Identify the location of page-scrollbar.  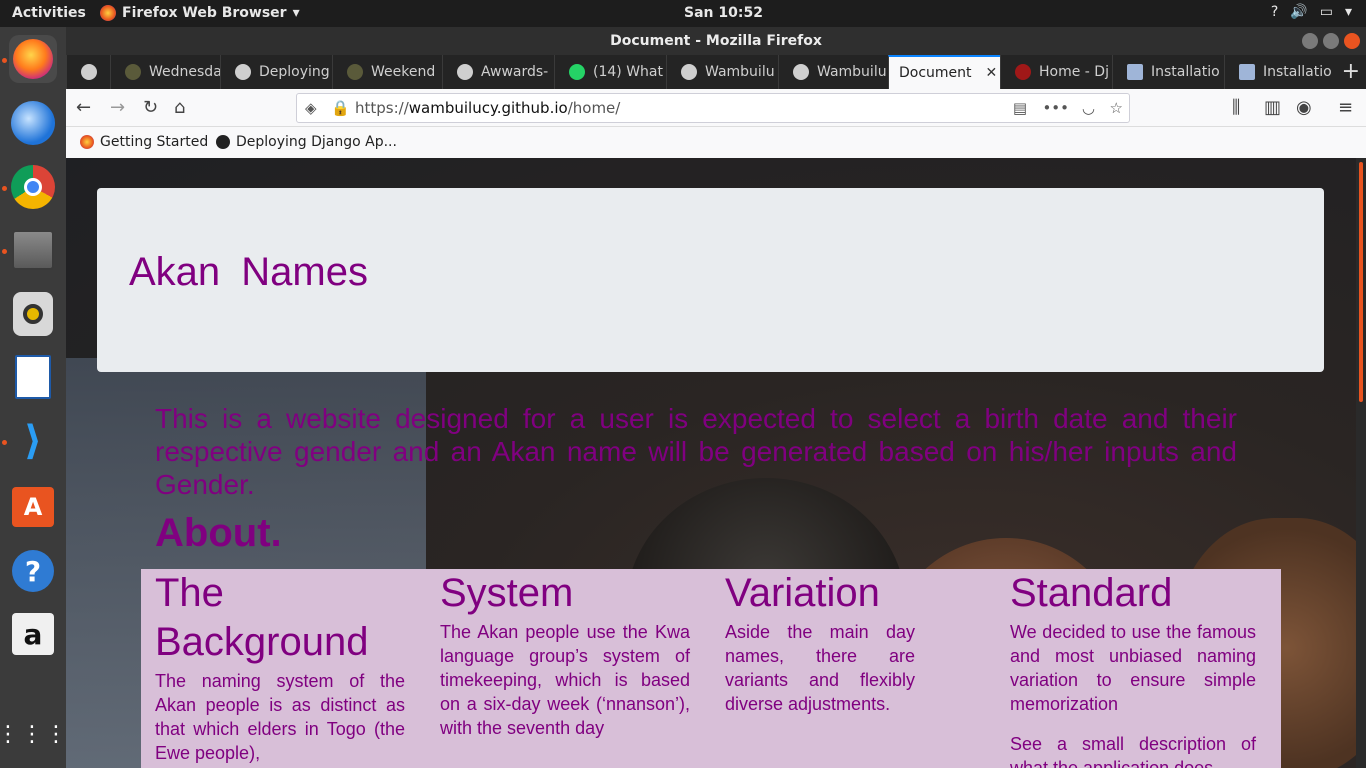
(1361, 463).